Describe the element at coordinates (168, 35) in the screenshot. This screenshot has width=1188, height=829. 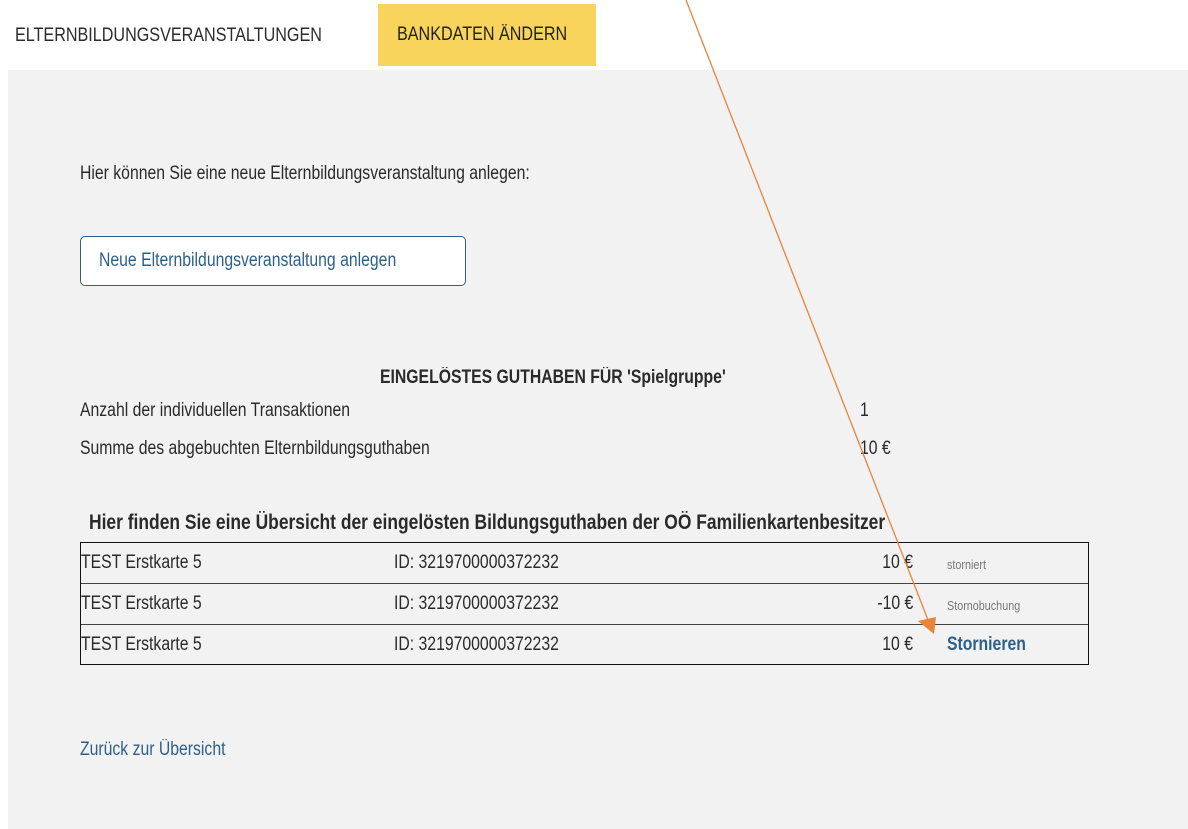
I see `tab-label: ELTERNBILDUNGSVERANSTALTUNGEN` at that location.